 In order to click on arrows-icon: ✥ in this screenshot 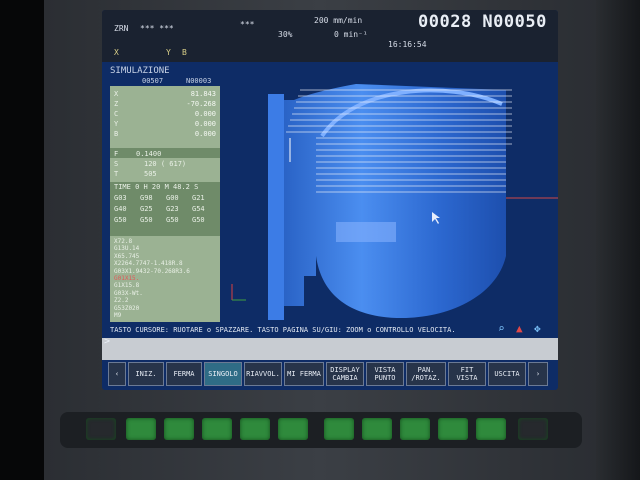, I will do `click(537, 328)`.